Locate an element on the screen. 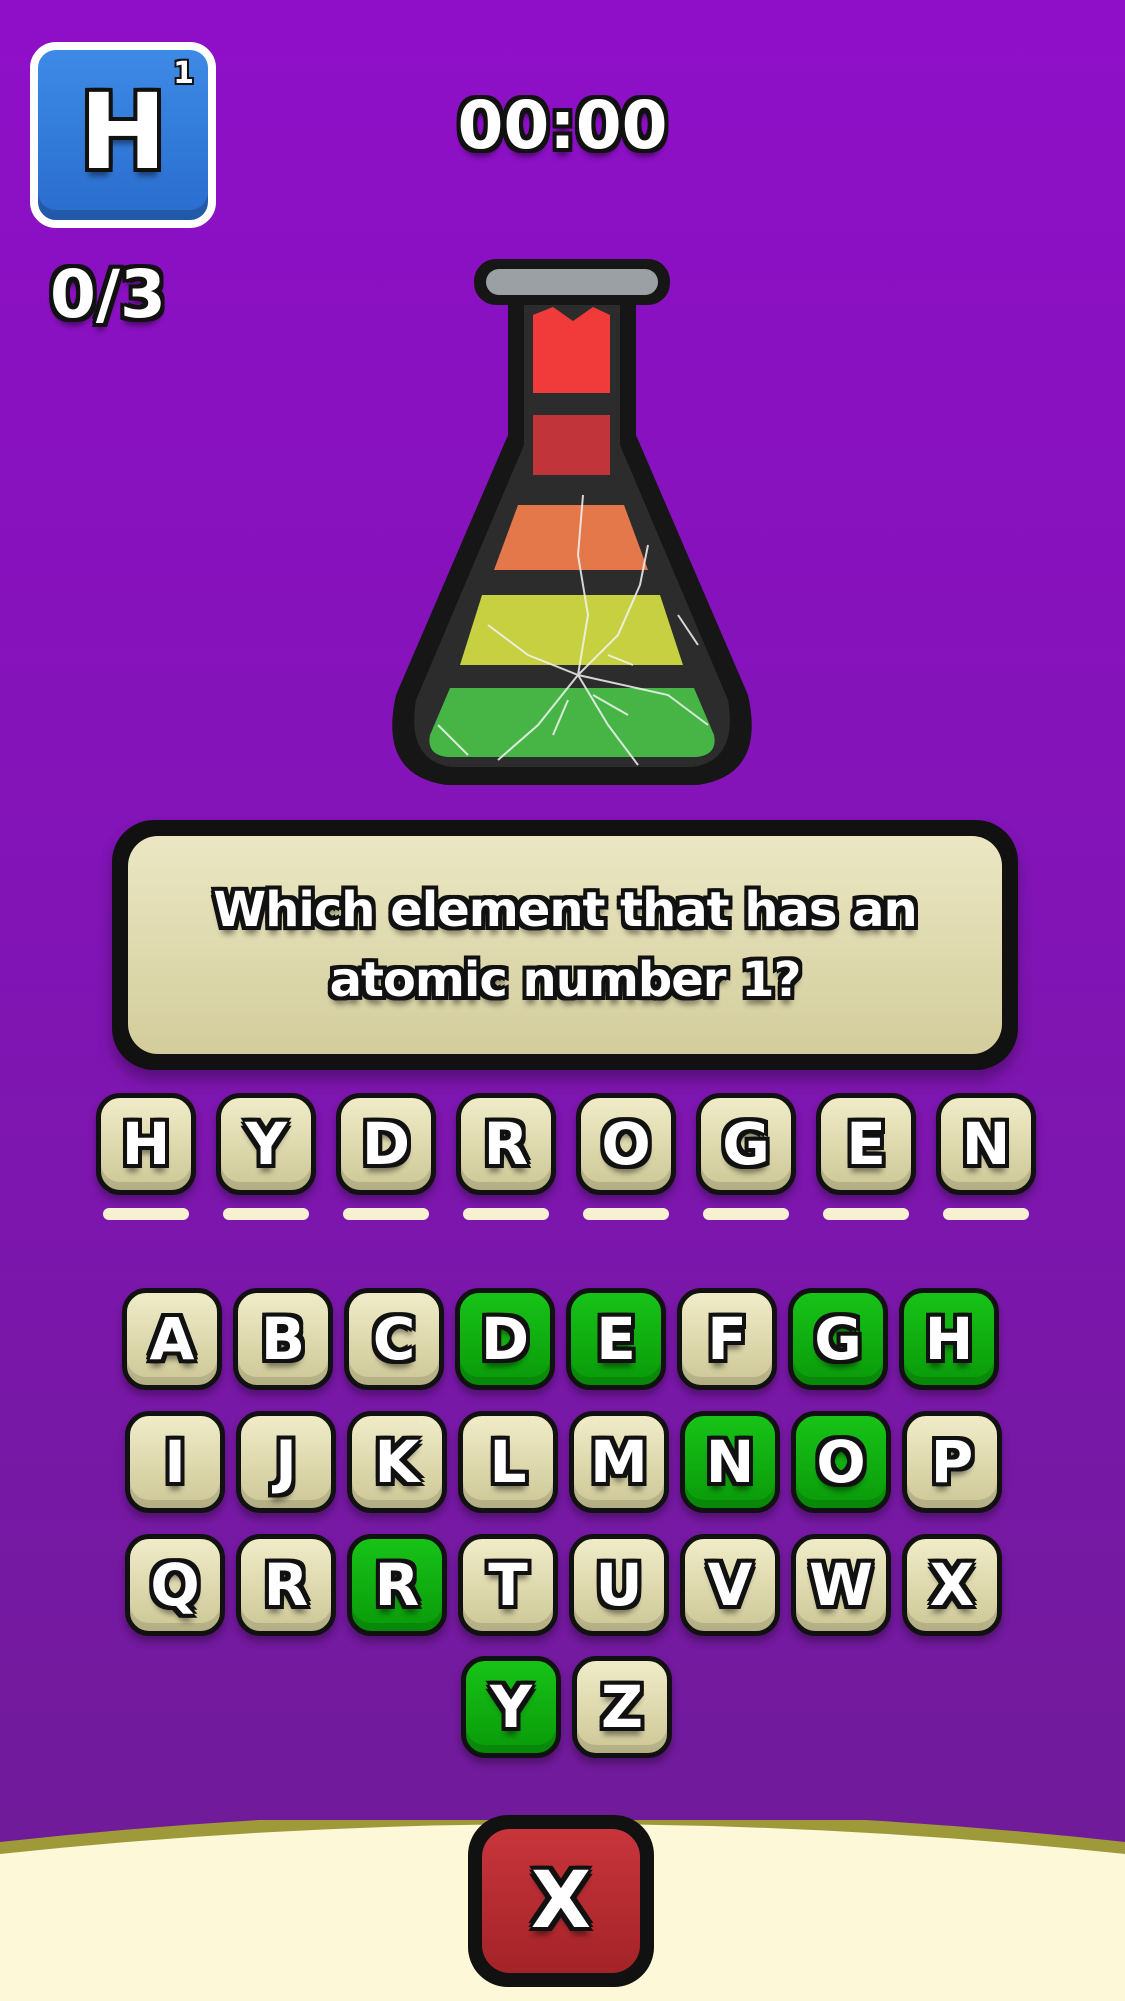 The image size is (1125, 2001). key-label: U is located at coordinates (619, 1585).